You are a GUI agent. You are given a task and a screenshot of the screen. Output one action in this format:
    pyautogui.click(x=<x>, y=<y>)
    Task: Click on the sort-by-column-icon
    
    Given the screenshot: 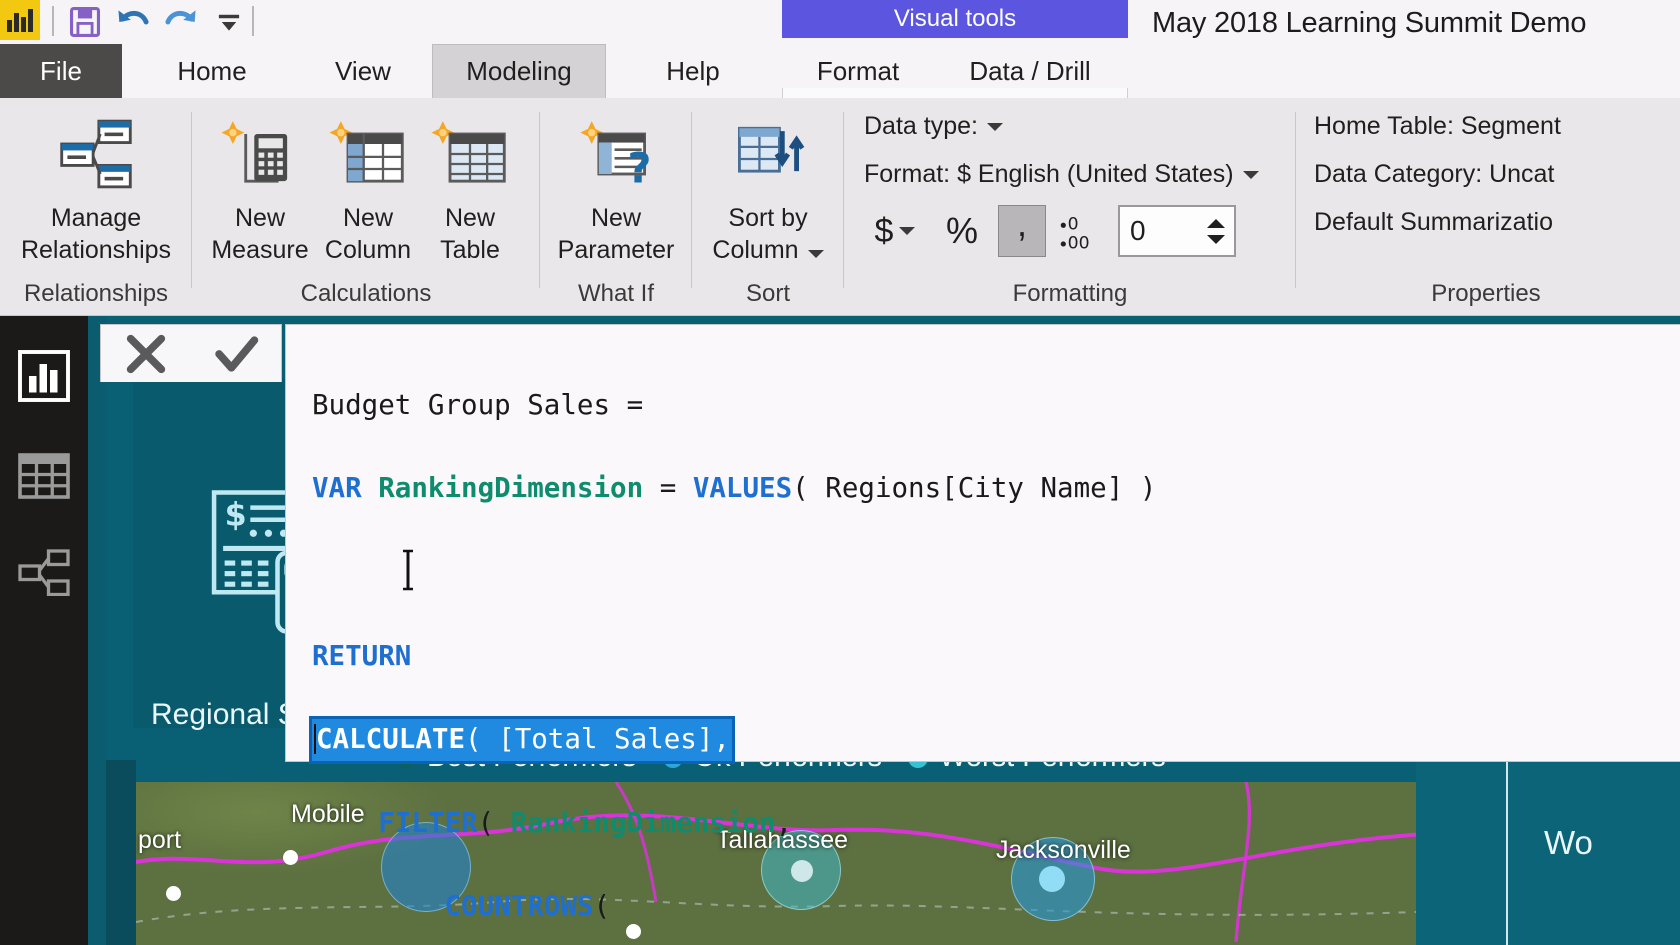 What is the action you would take?
    pyautogui.click(x=768, y=154)
    